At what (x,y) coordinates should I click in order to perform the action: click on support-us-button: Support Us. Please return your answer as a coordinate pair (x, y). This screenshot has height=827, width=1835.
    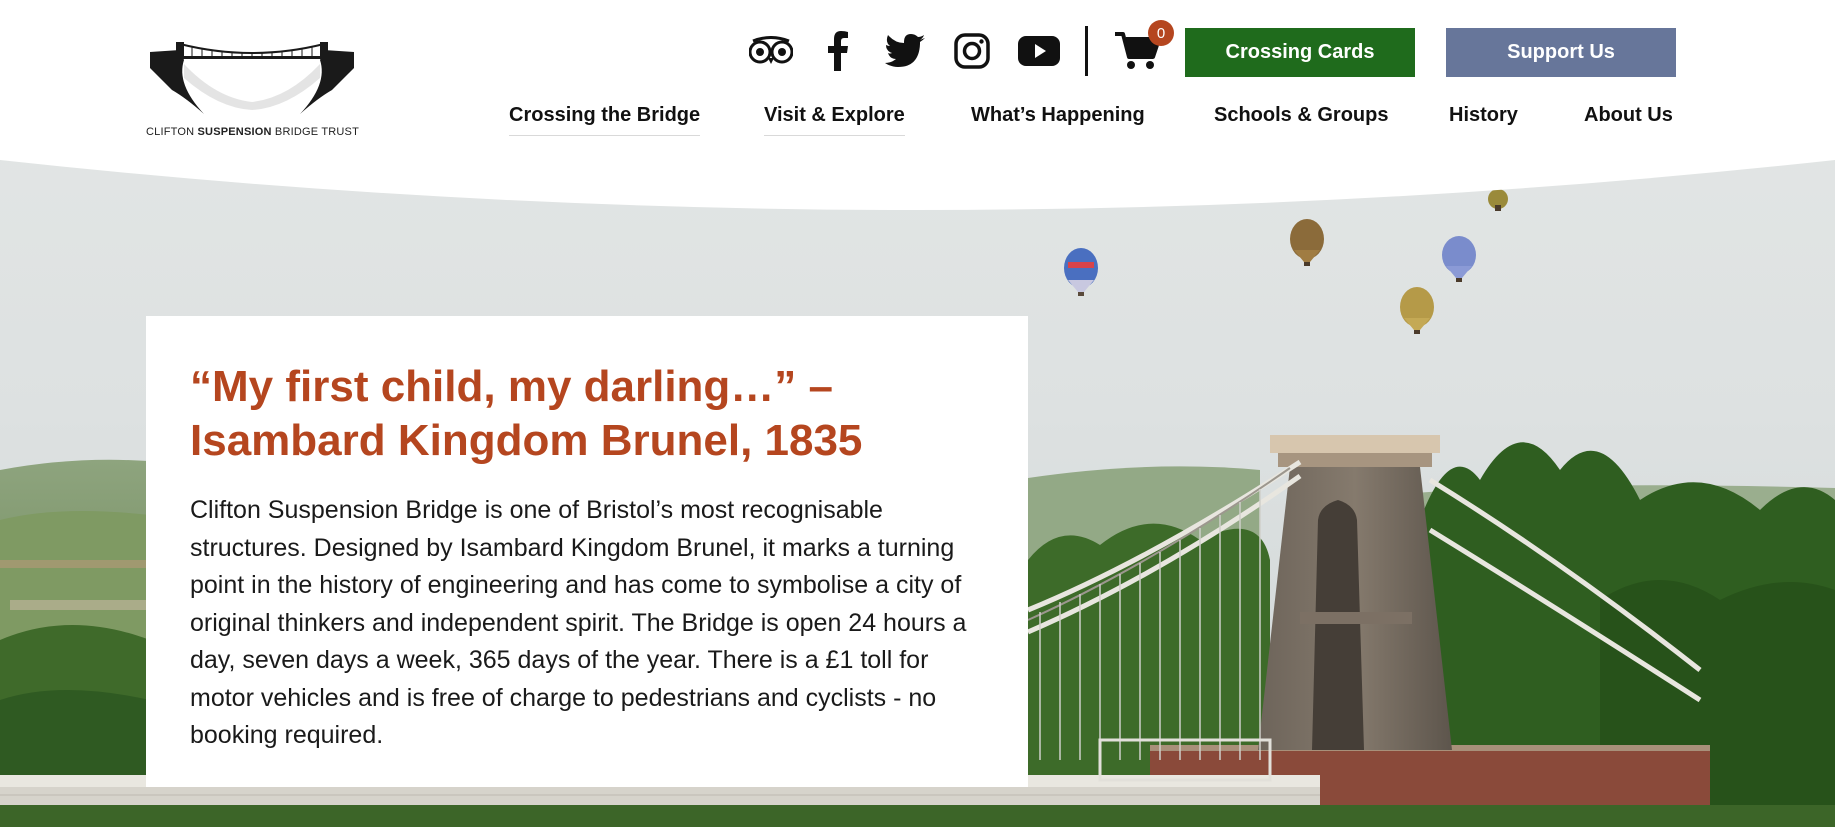
    Looking at the image, I should click on (1561, 52).